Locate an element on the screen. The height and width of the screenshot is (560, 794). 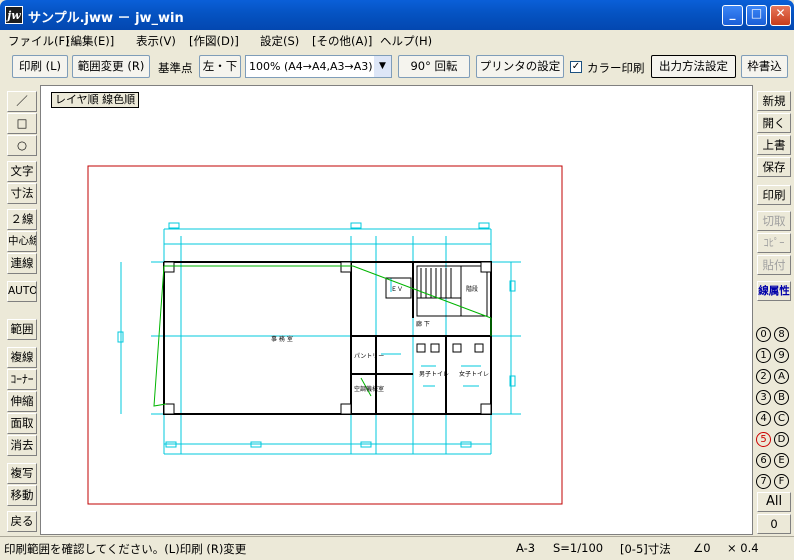
paste-button: 貼付 is located at coordinates (774, 265).